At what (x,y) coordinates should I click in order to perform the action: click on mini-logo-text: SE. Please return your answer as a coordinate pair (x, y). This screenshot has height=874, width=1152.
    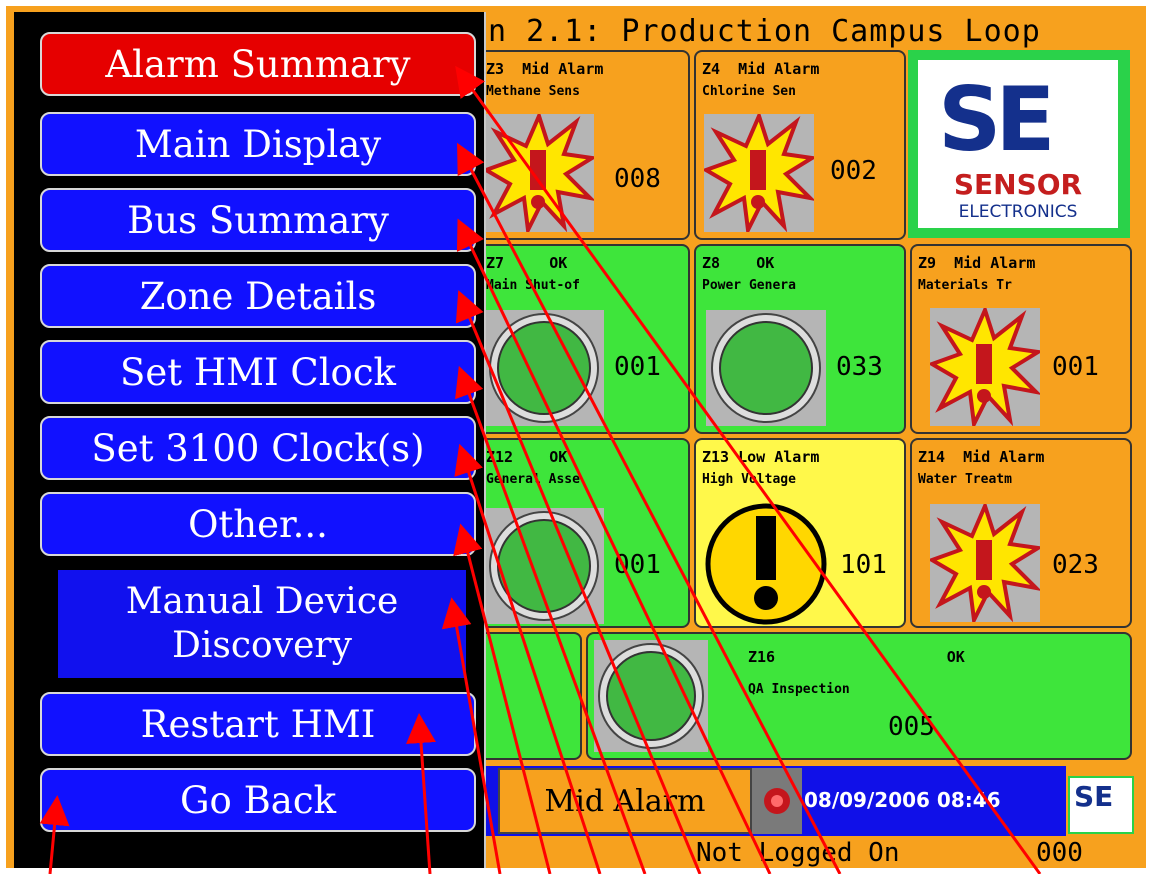
    Looking at the image, I should click on (1094, 796).